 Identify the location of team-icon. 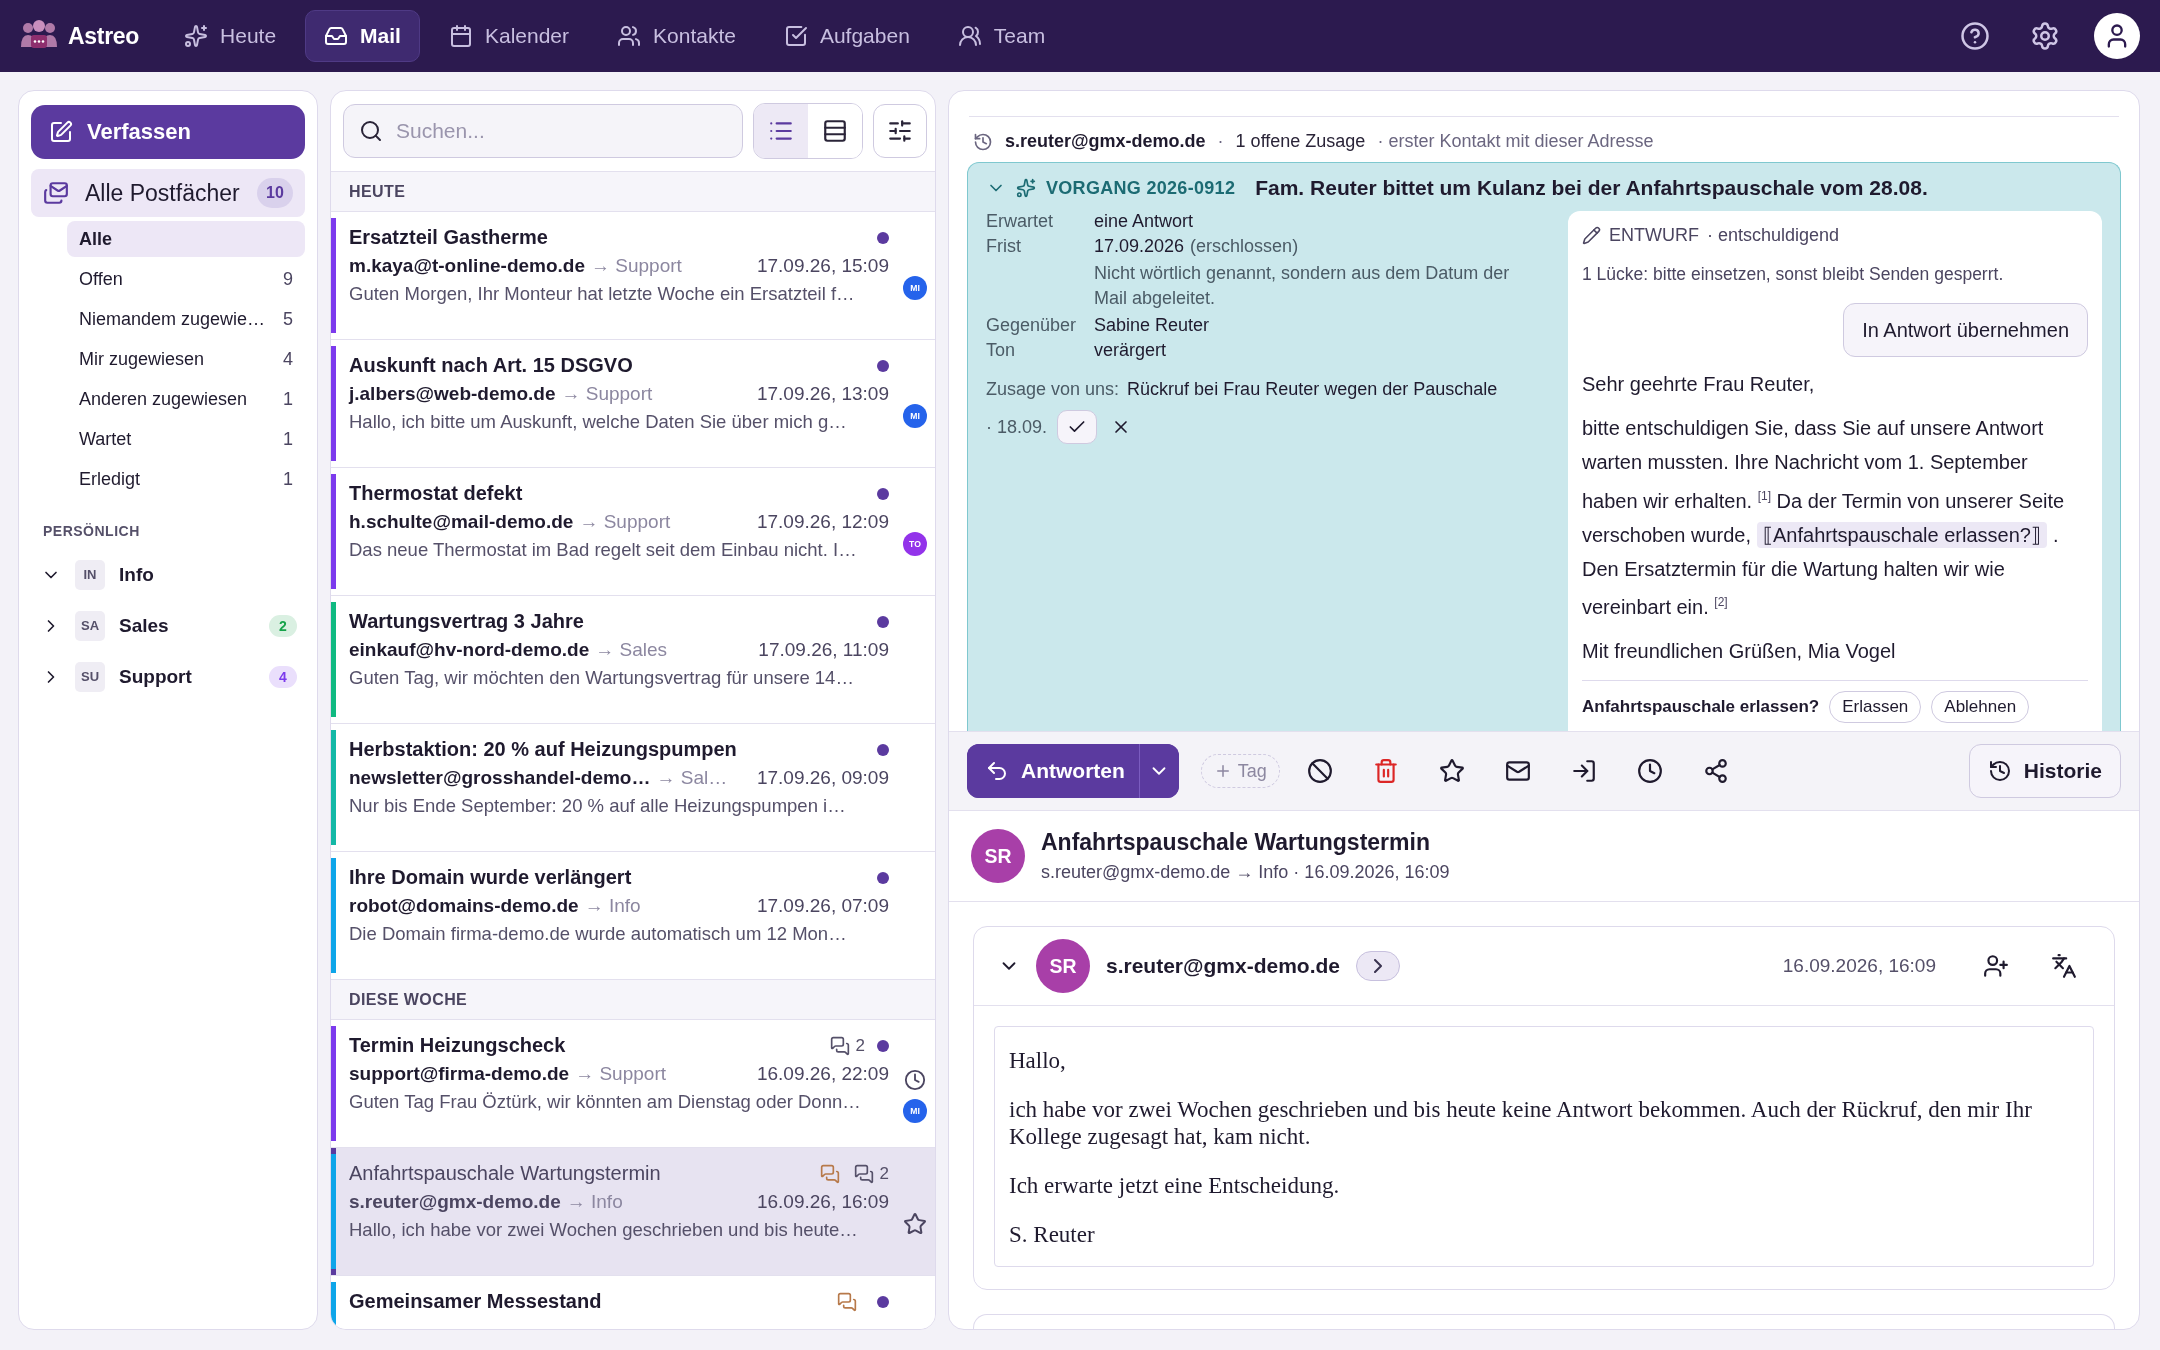
(969, 36).